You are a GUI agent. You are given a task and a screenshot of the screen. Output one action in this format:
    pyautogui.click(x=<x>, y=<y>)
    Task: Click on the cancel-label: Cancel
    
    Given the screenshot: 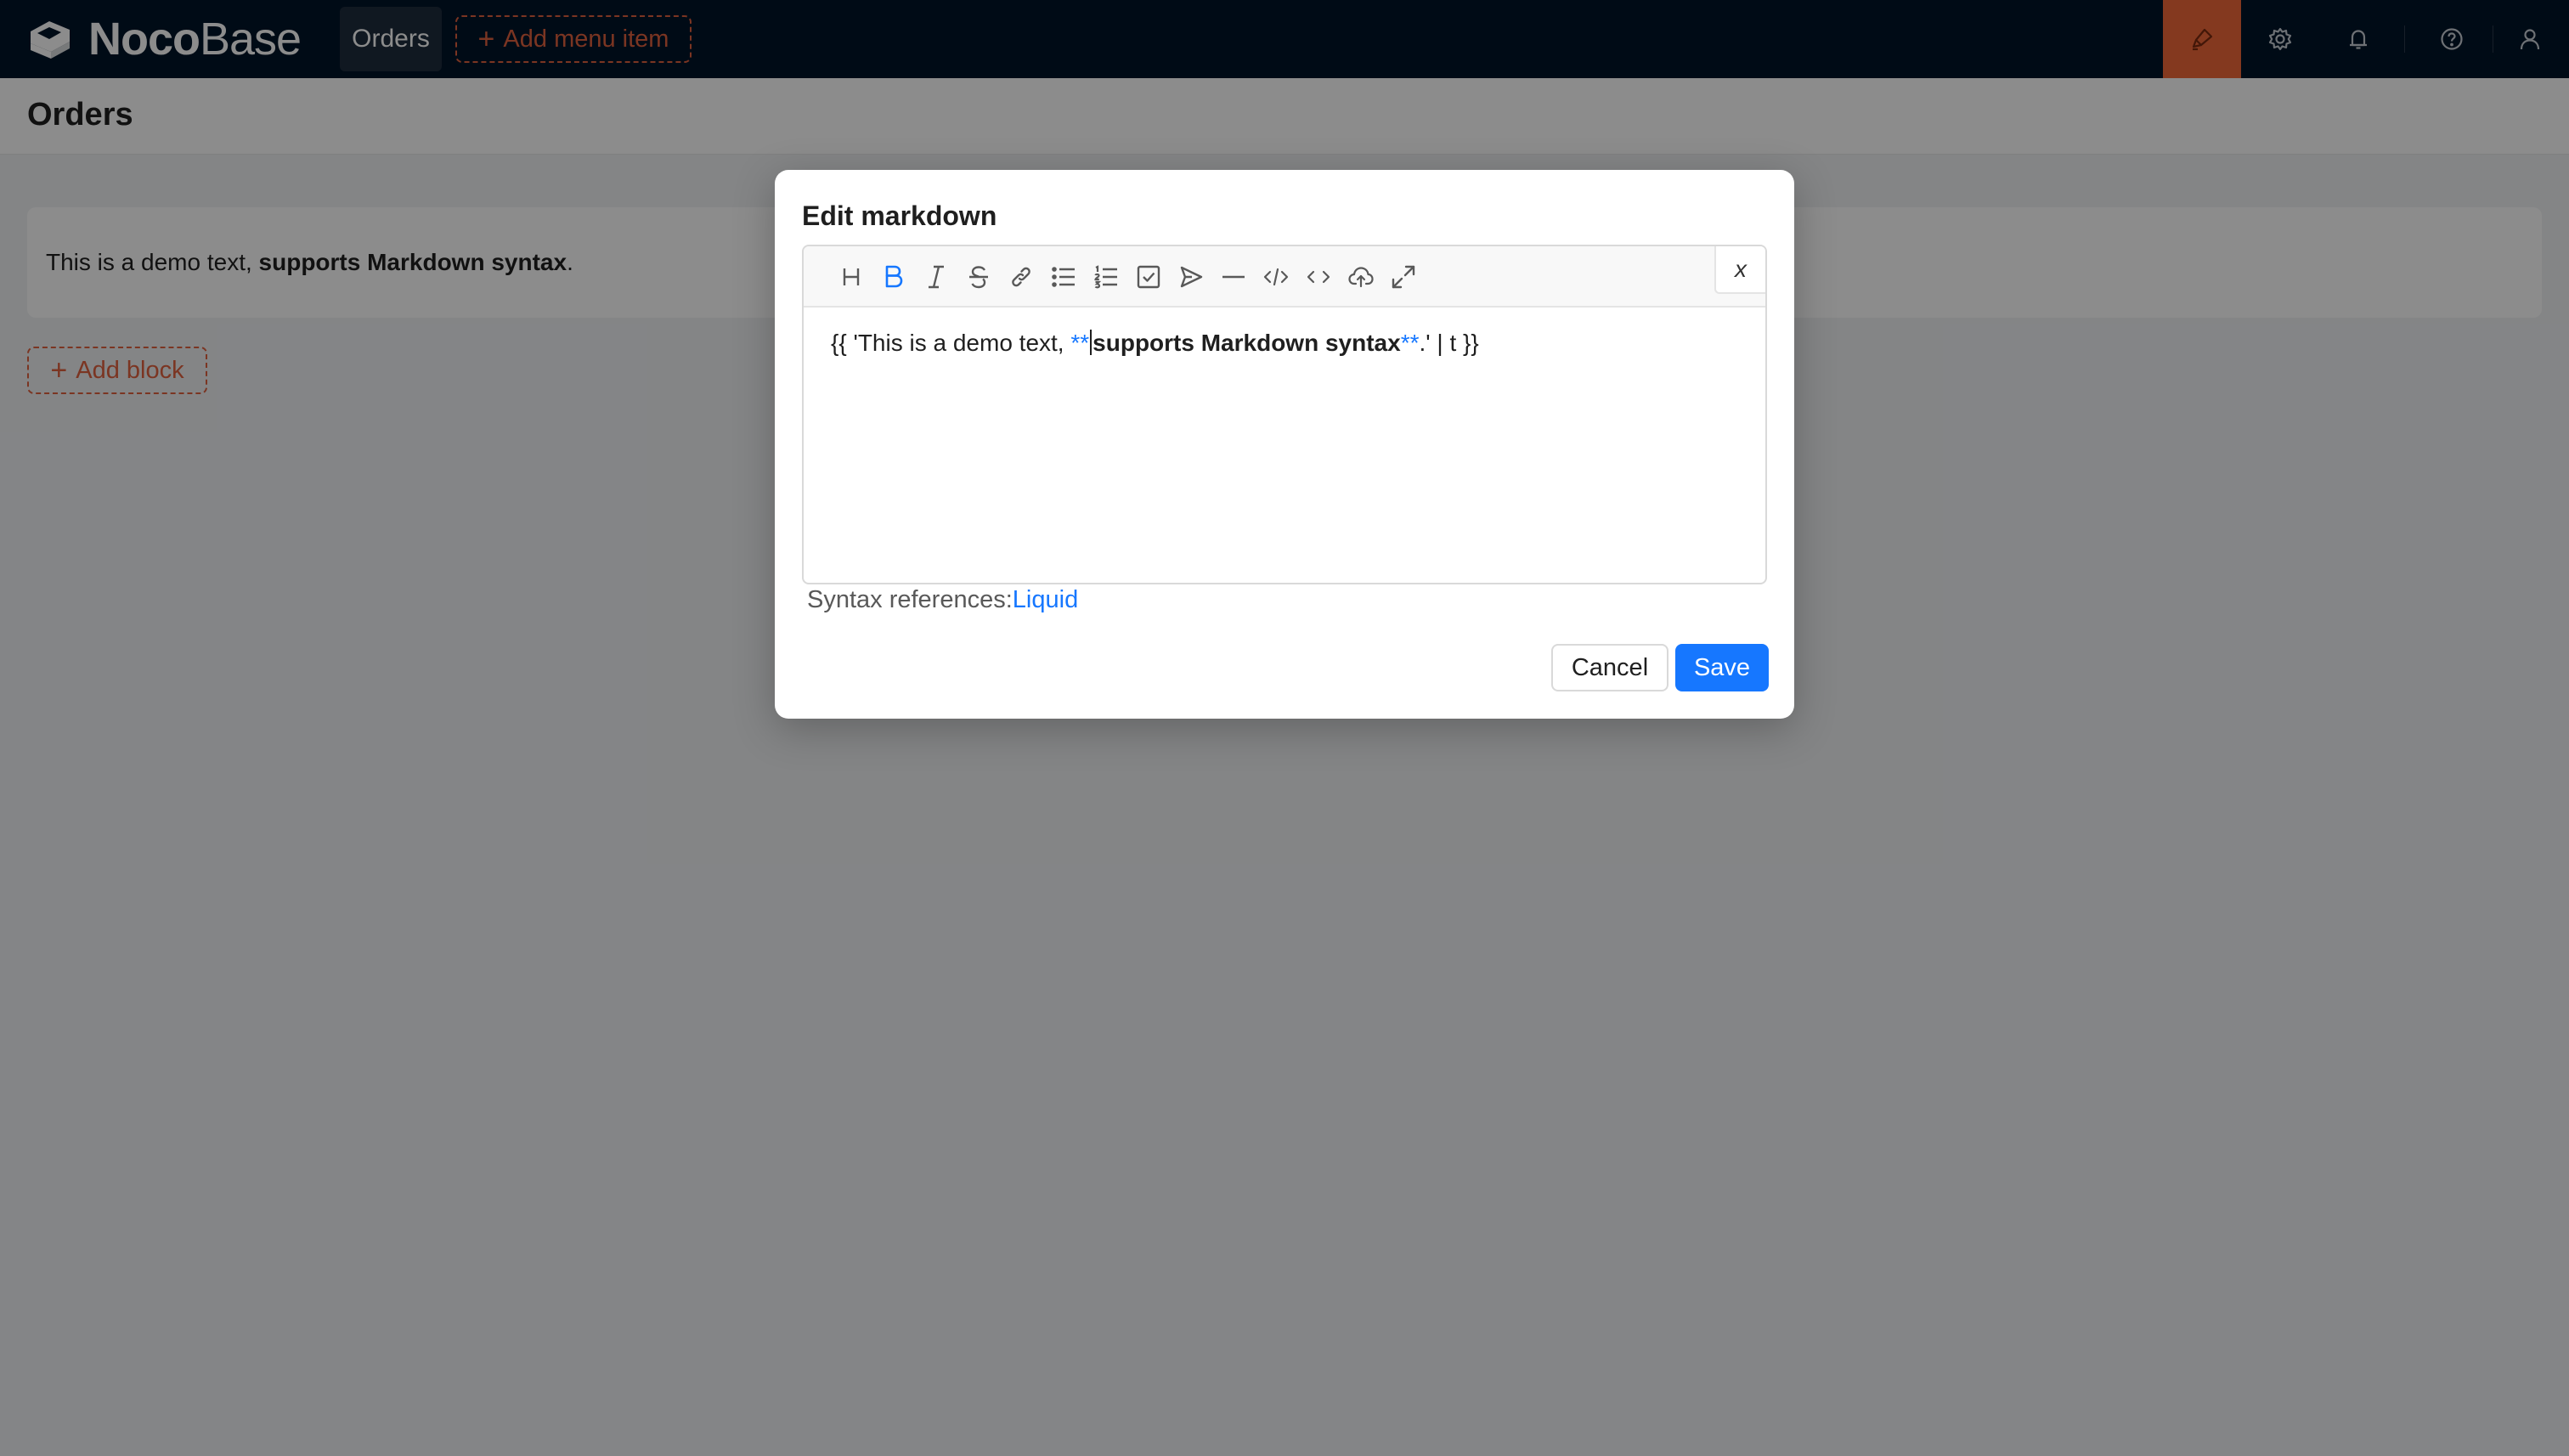 What is the action you would take?
    pyautogui.click(x=1610, y=667)
    